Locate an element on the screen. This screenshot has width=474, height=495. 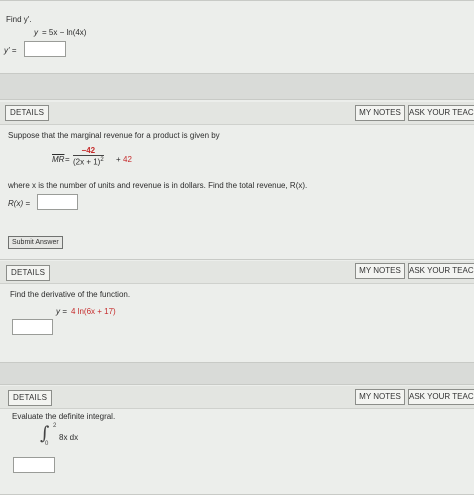
q2-details-button: DETAILS is located at coordinates (27, 113).